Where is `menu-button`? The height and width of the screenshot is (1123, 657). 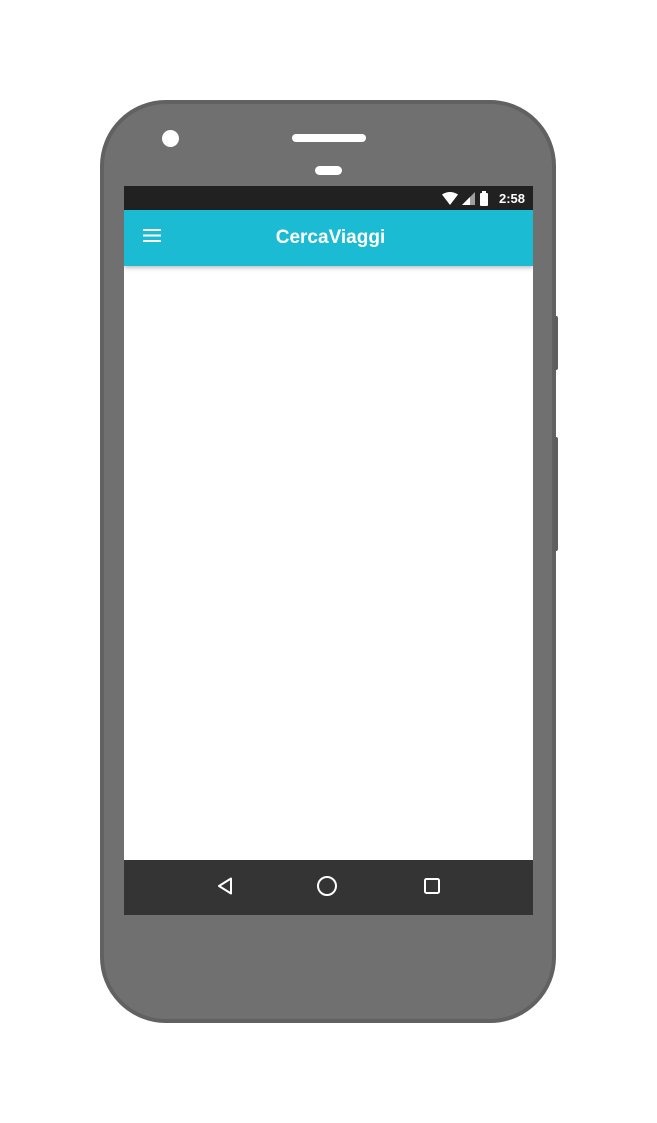 menu-button is located at coordinates (152, 238).